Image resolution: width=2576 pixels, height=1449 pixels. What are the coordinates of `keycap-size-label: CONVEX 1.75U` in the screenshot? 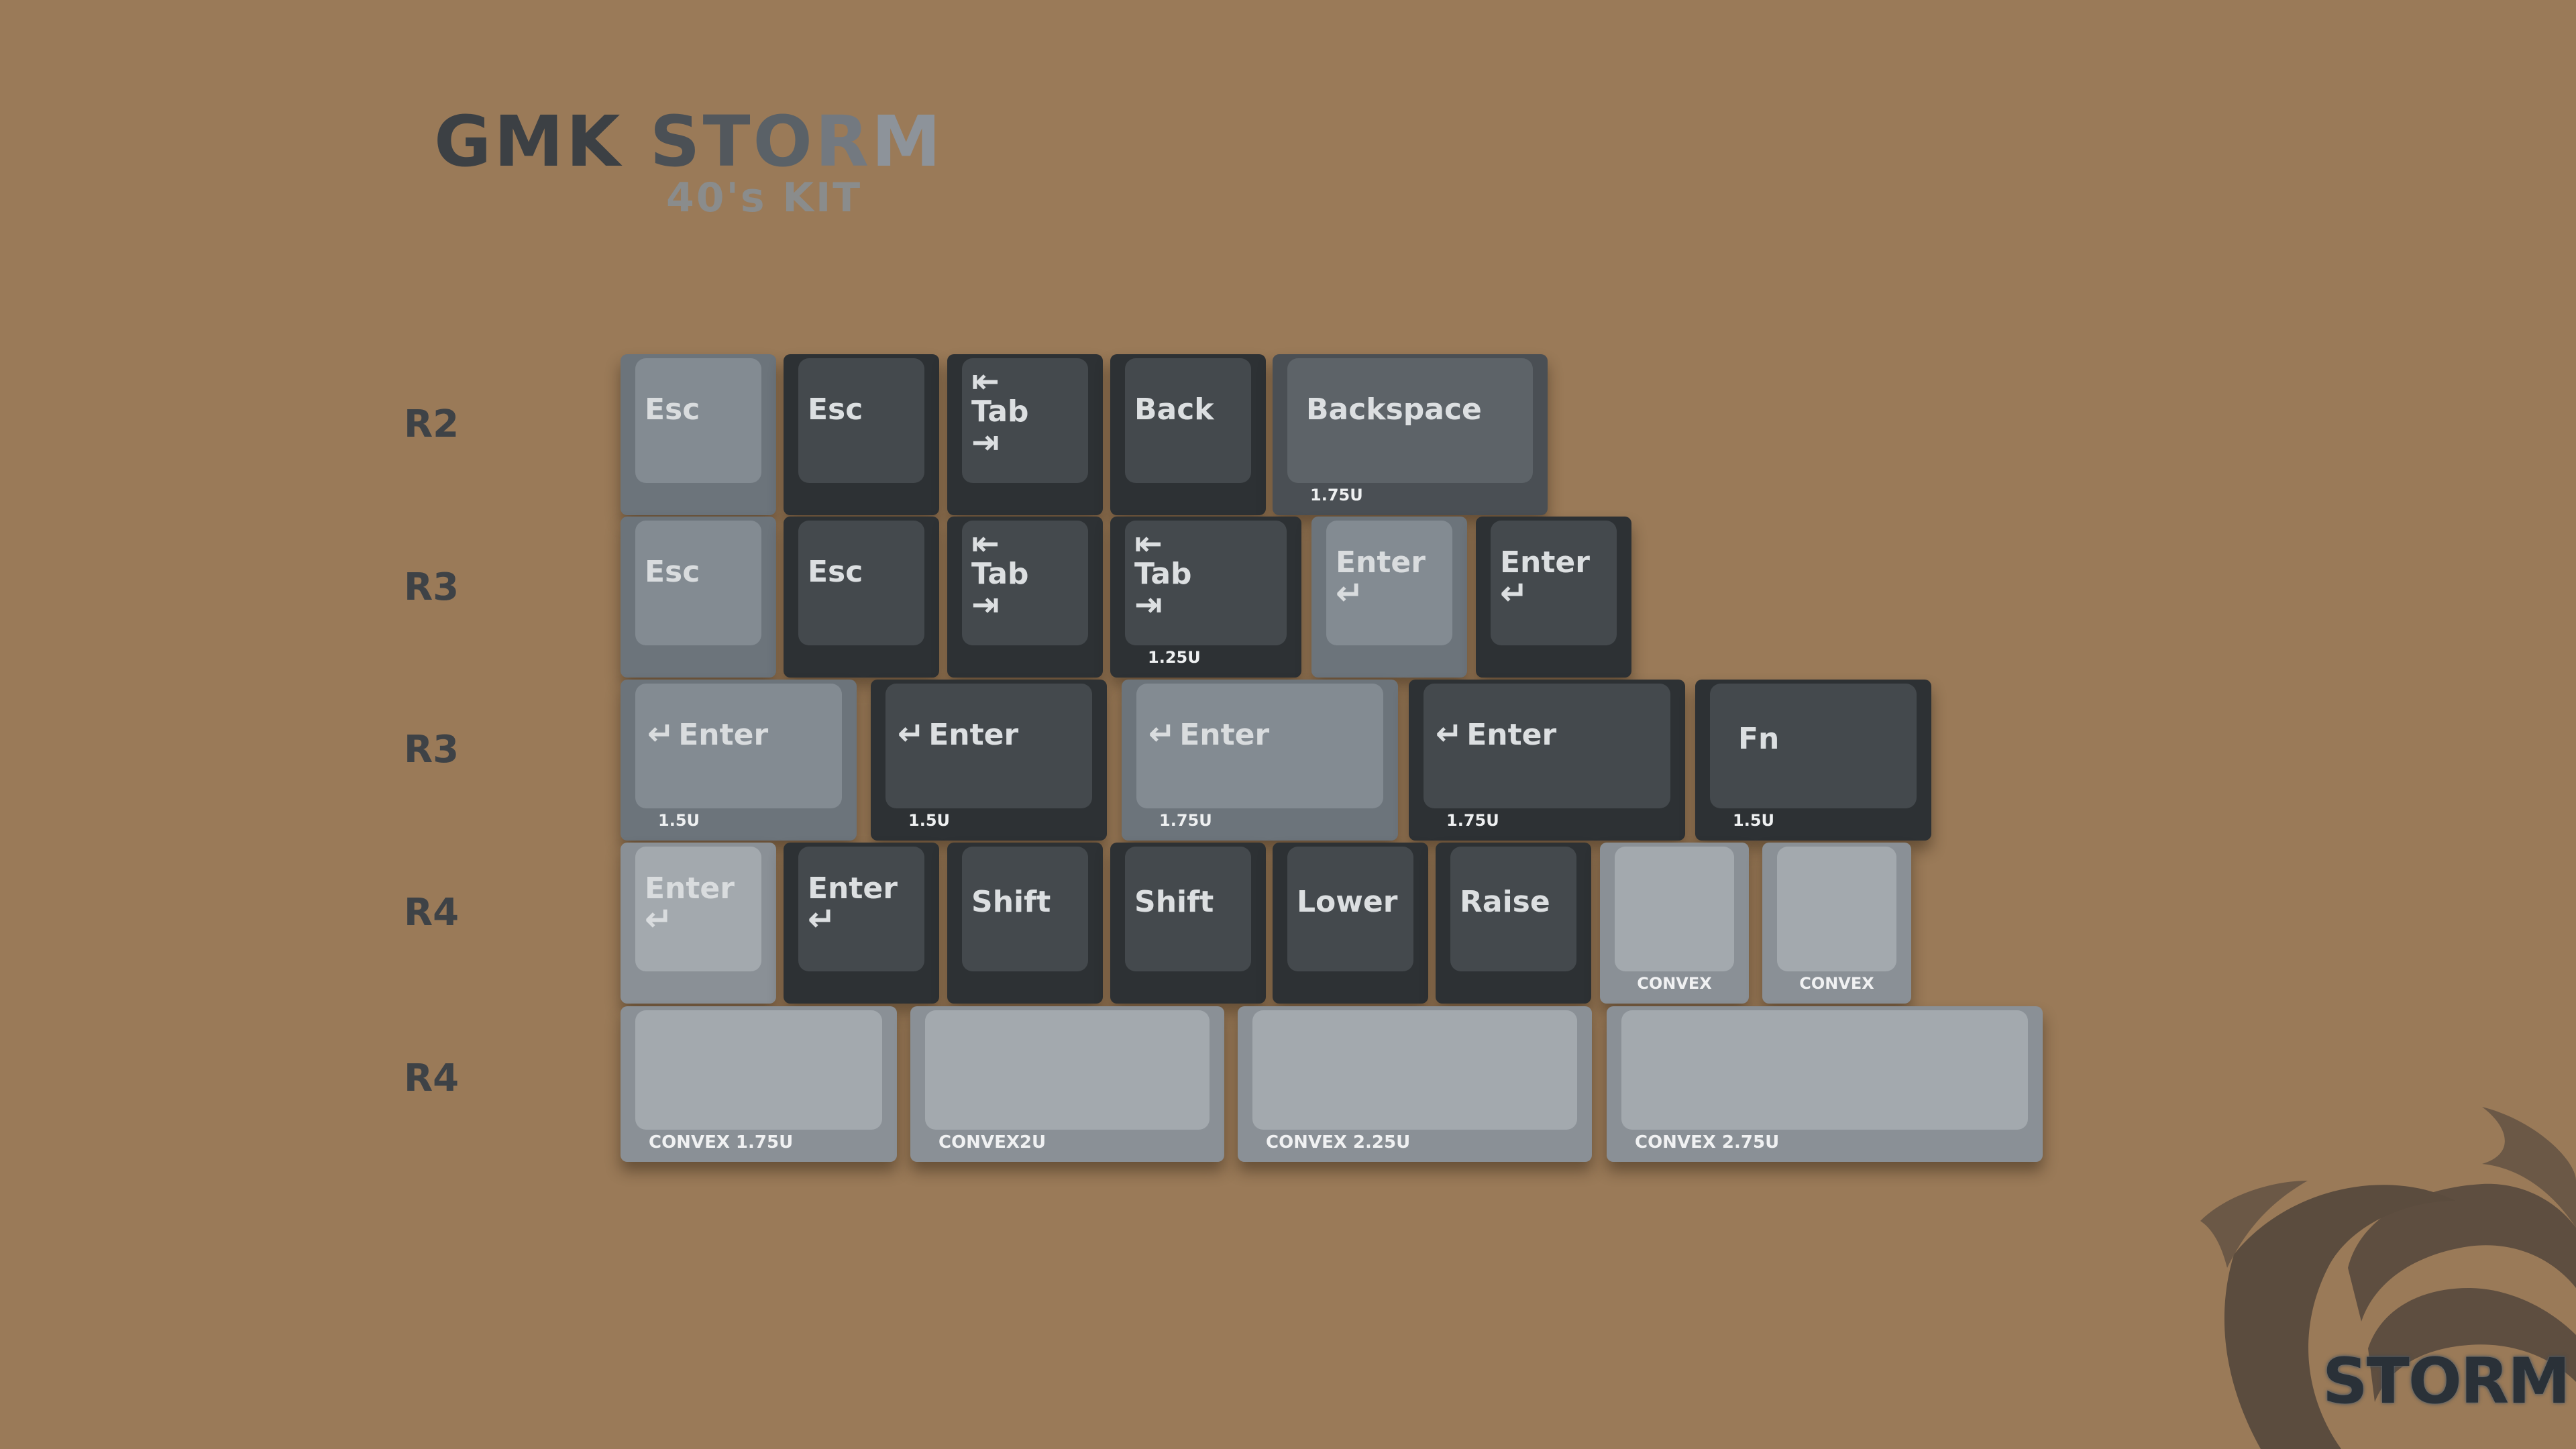 It's located at (721, 1142).